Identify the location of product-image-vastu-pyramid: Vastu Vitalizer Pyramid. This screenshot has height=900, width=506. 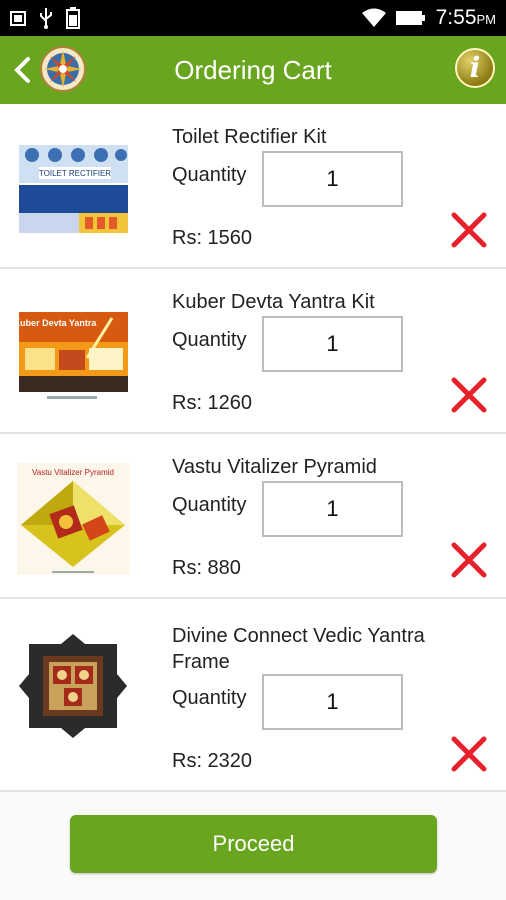
(73, 519).